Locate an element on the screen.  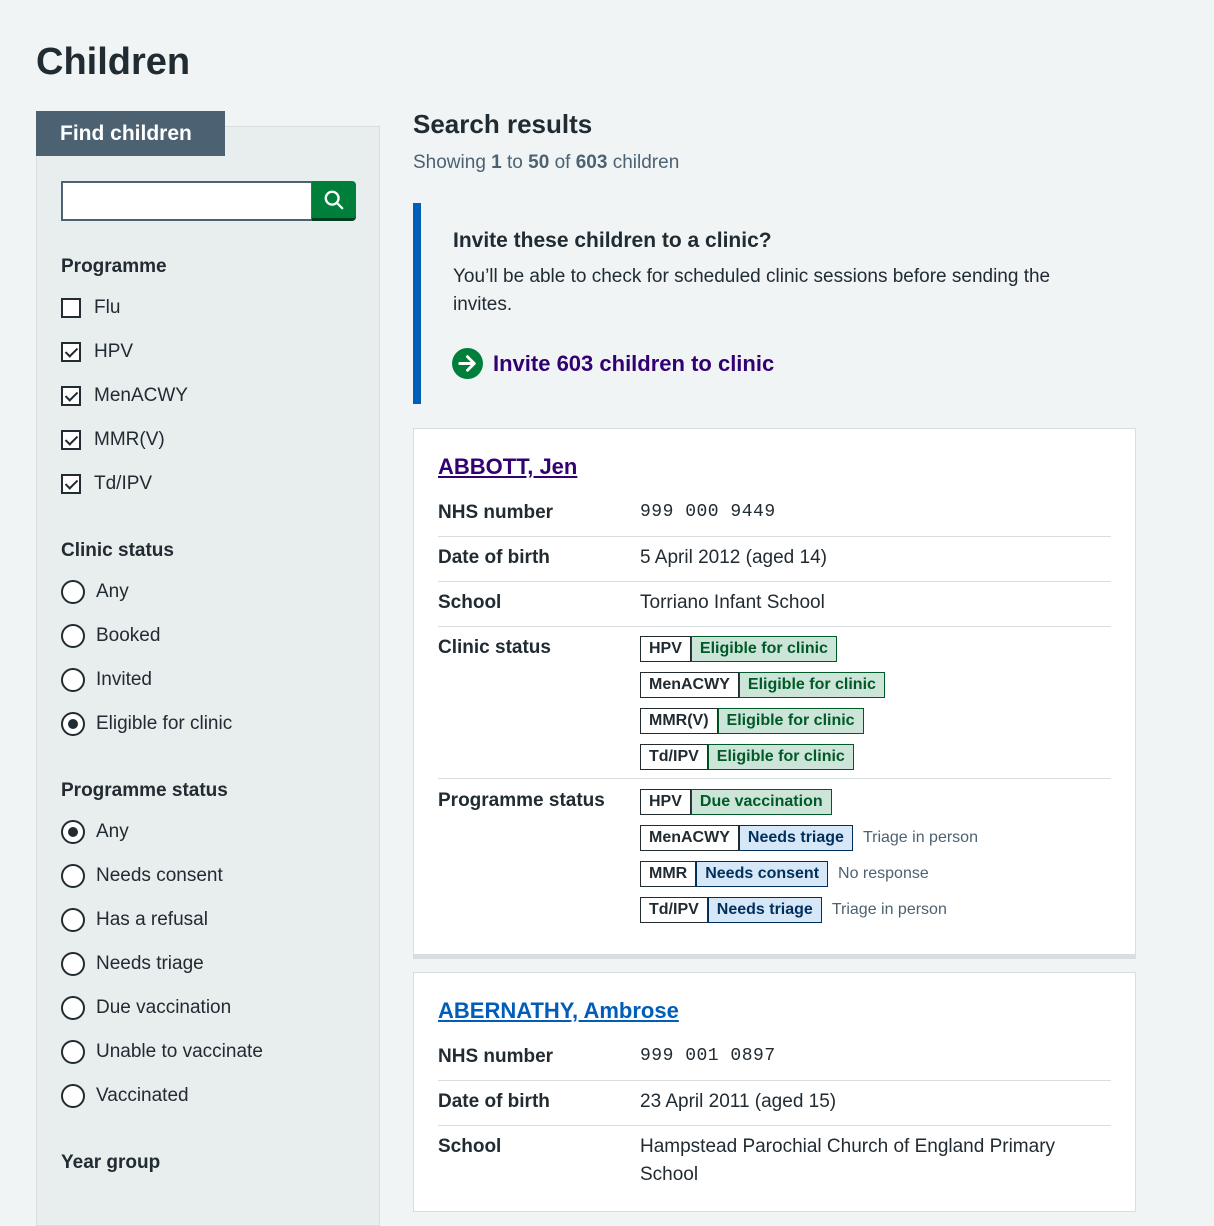
search-input is located at coordinates (187, 201).